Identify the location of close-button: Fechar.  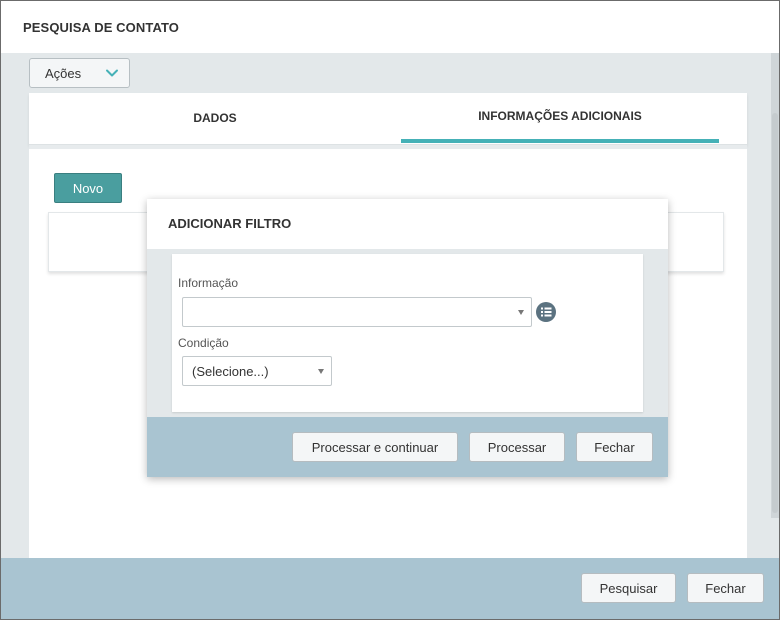
(725, 588).